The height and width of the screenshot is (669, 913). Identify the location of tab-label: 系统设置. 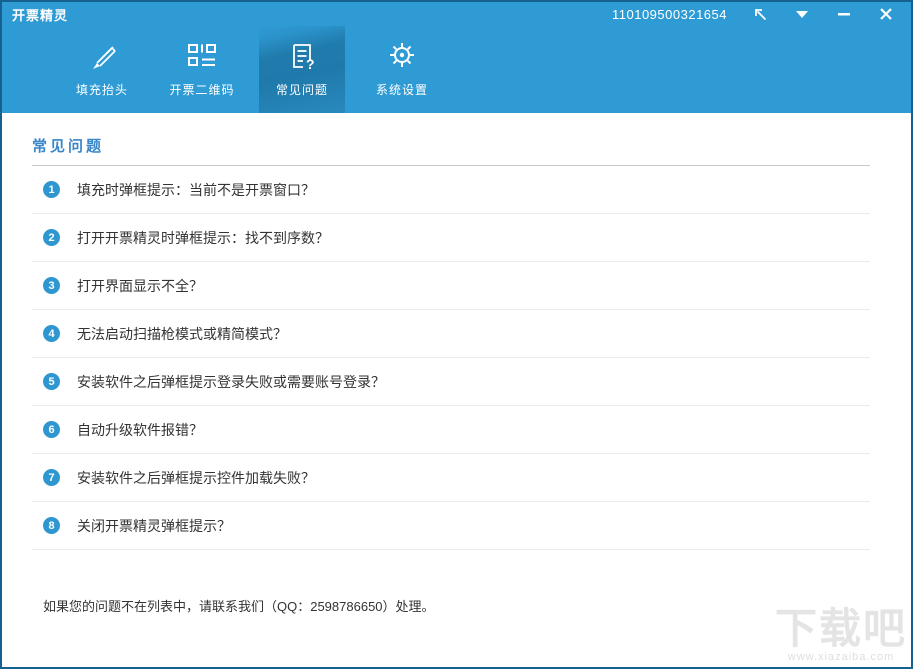
(401, 90).